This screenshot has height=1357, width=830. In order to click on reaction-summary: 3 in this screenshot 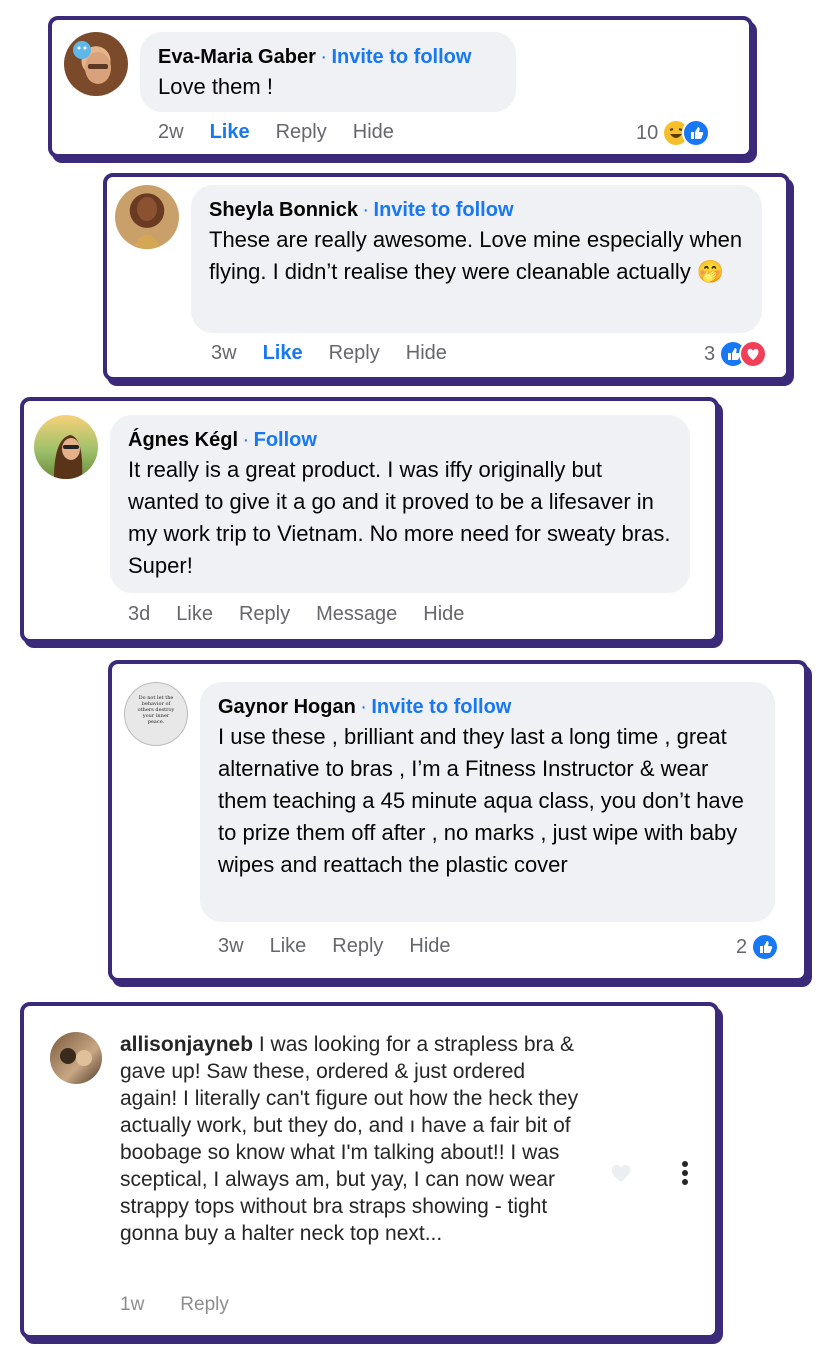, I will do `click(736, 354)`.